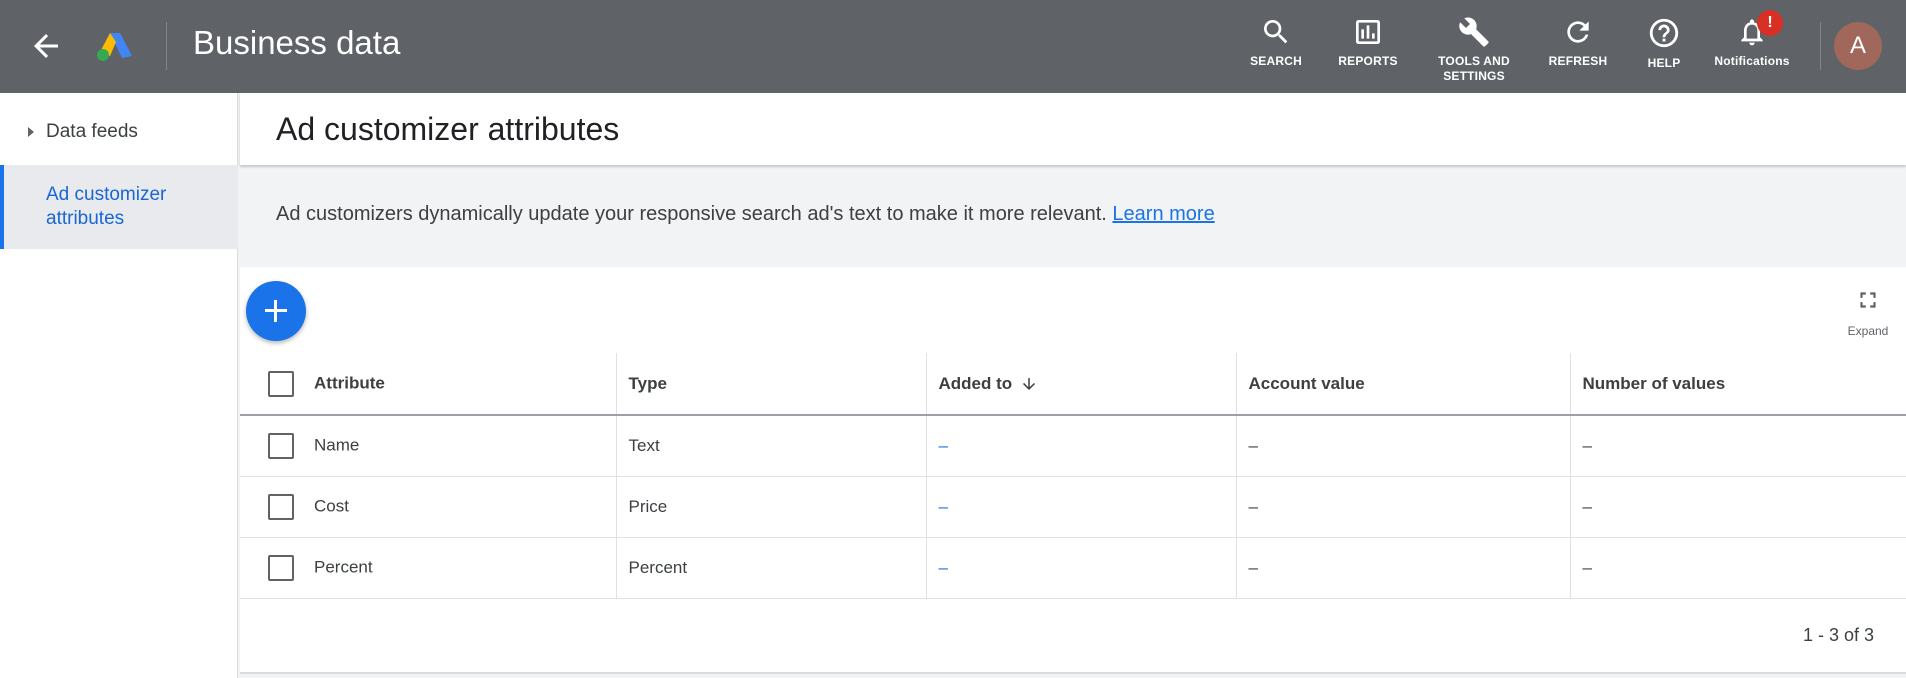 Image resolution: width=1906 pixels, height=678 pixels. Describe the element at coordinates (1858, 46) in the screenshot. I see `avatar: A` at that location.